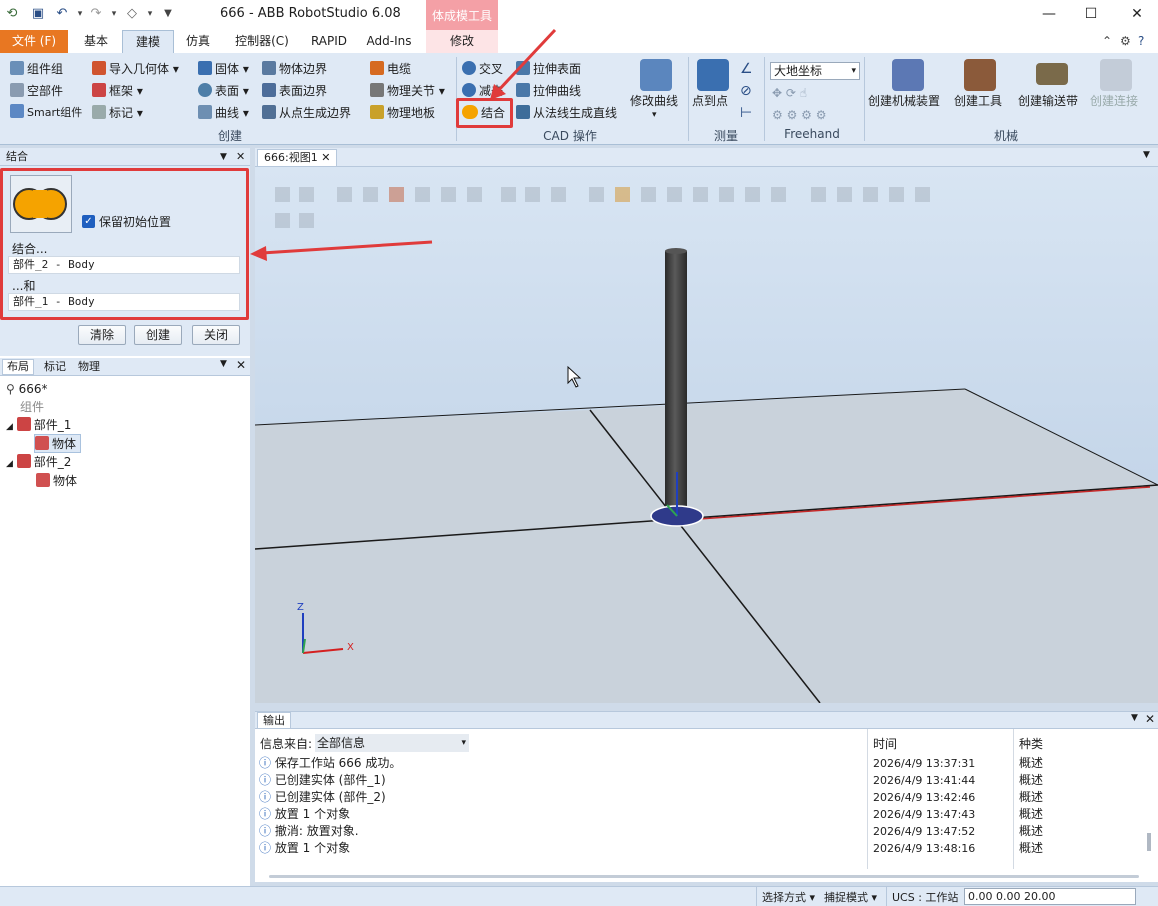 This screenshot has height=906, width=1158. I want to click on ucs-label: UCS : 工作站, so click(925, 897).